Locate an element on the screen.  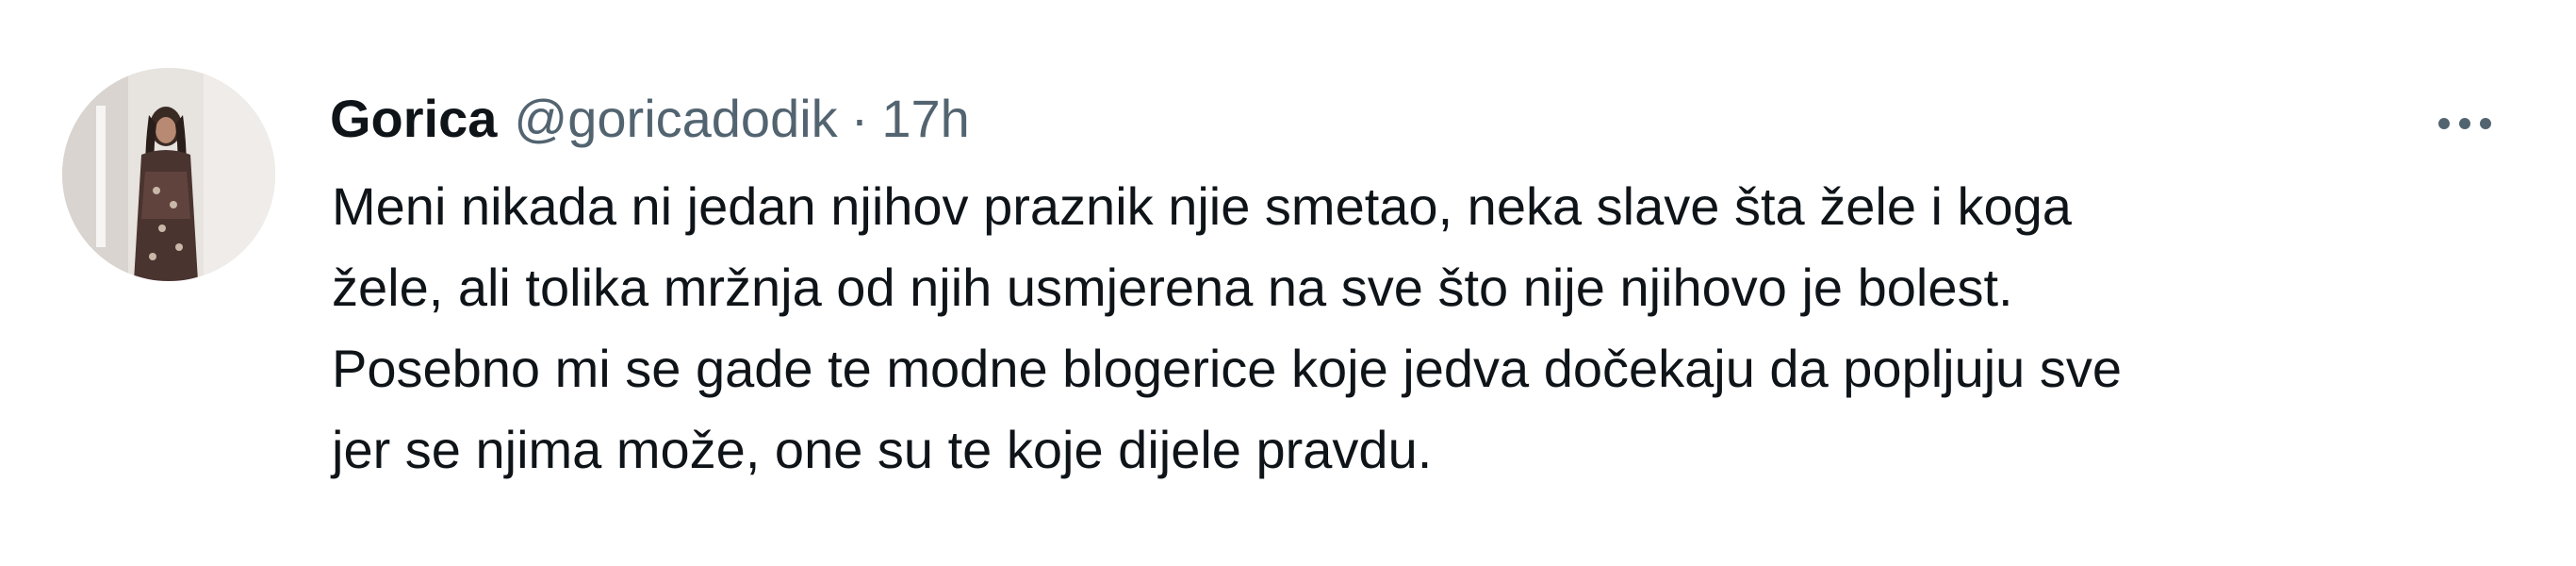
avatar is located at coordinates (168, 174).